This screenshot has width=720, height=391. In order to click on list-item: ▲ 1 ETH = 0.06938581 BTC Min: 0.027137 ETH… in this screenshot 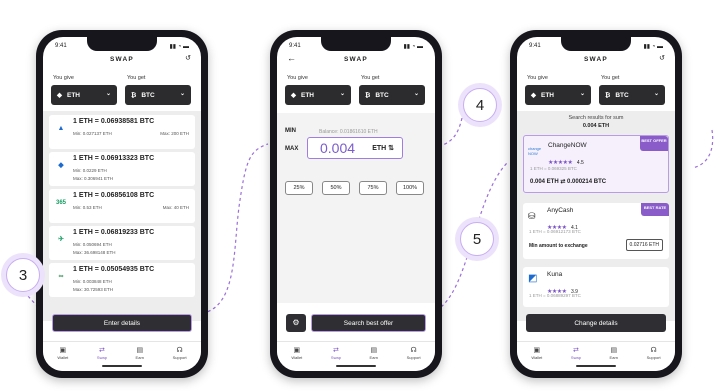, I will do `click(122, 132)`.